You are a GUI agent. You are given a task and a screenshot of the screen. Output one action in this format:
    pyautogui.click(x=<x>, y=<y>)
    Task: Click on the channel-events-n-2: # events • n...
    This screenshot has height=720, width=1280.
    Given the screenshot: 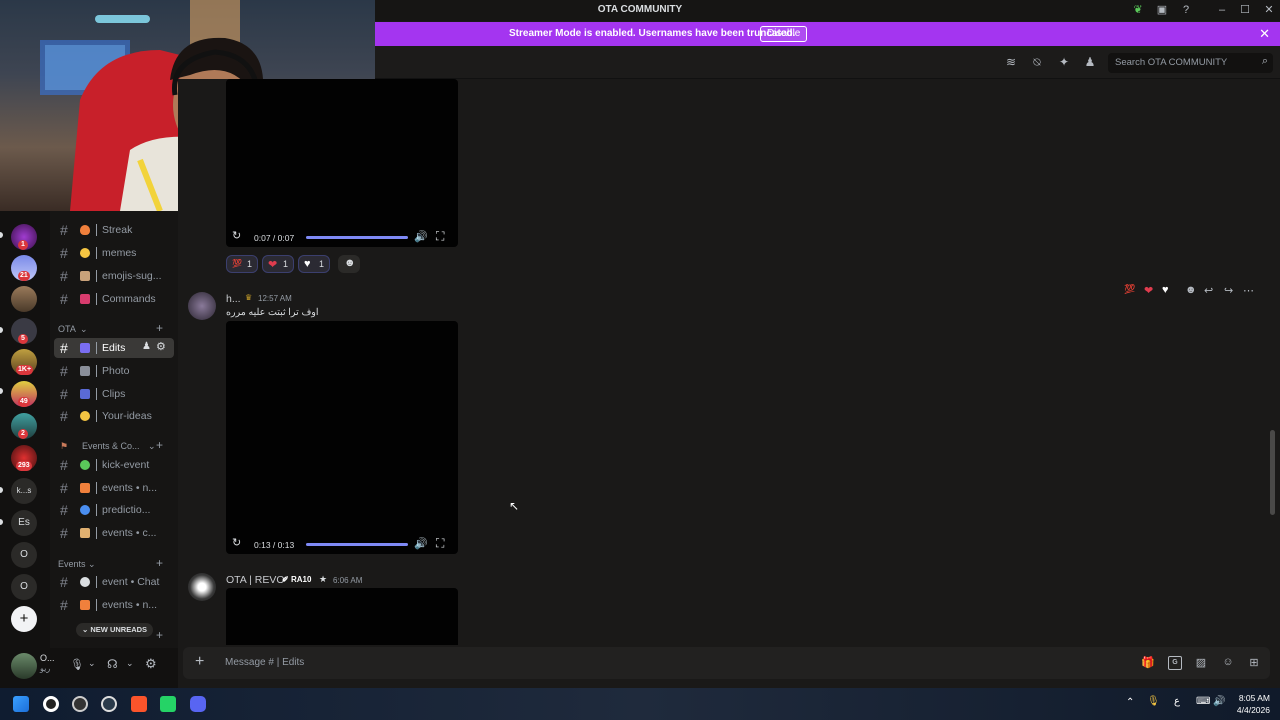 What is the action you would take?
    pyautogui.click(x=114, y=605)
    